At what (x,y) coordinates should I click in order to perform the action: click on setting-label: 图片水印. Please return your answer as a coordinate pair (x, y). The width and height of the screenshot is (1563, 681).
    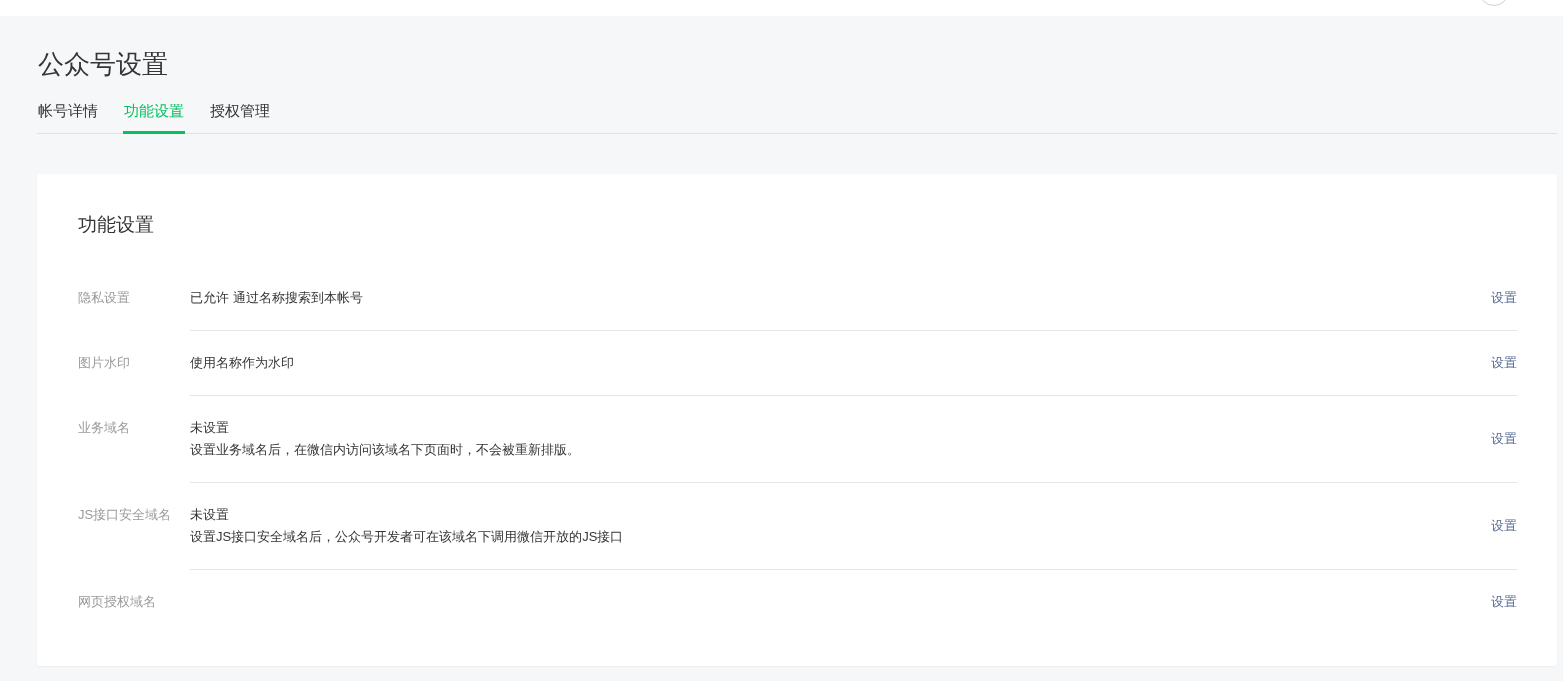
    Looking at the image, I should click on (104, 363).